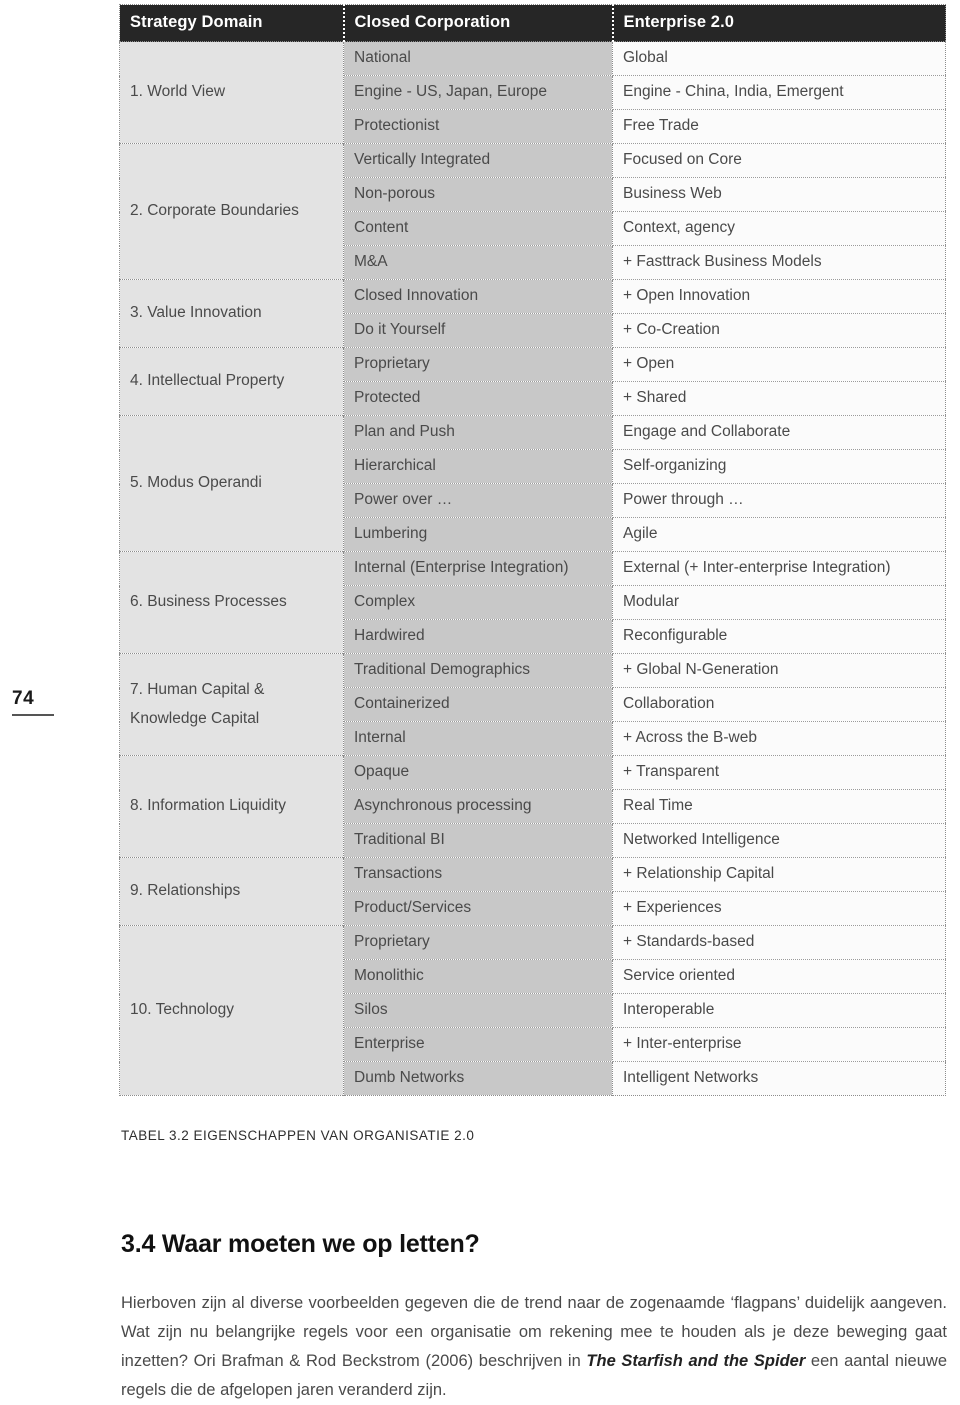  I want to click on enterprise-20-cell: Intelligent Networks, so click(779, 1078).